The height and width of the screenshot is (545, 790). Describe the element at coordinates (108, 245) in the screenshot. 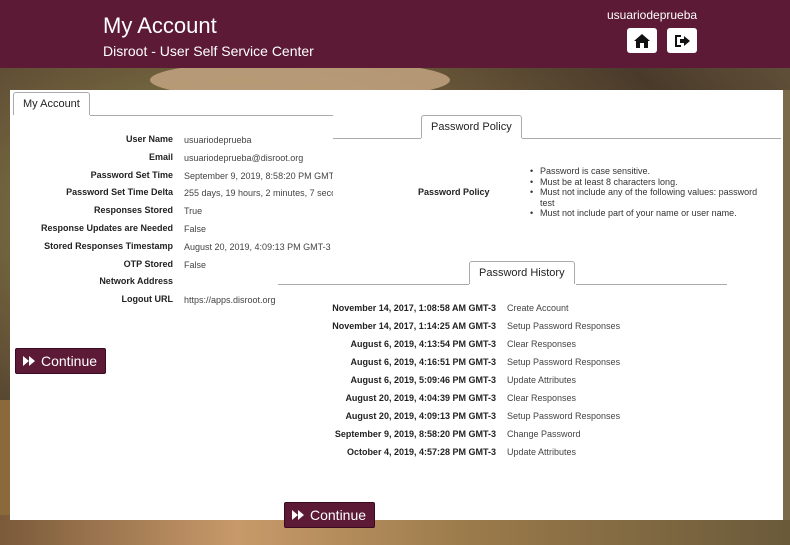

I see `info-label-text: Stored Responses Timestamp` at that location.